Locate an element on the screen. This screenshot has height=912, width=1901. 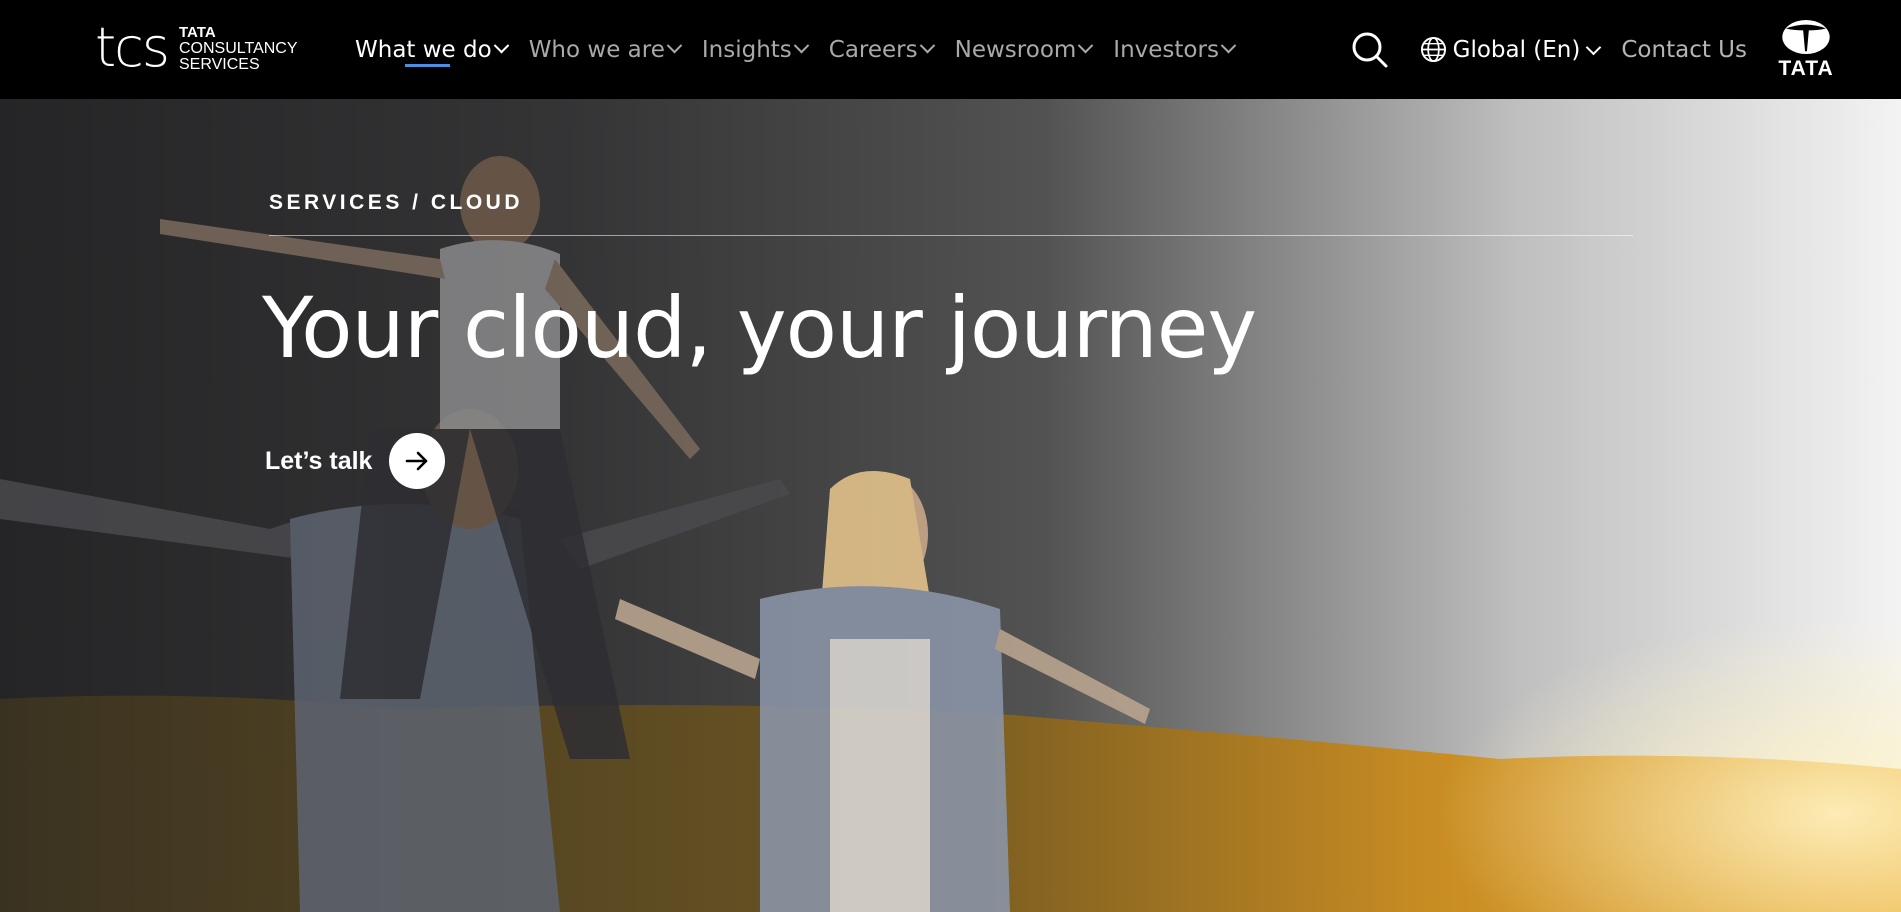
search-icon is located at coordinates (1370, 50).